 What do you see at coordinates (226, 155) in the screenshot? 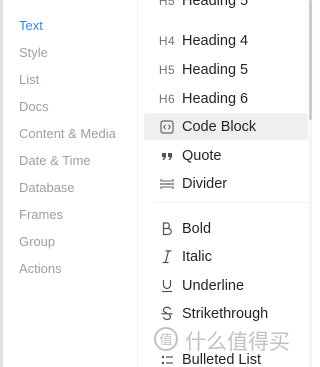
I see `menu-item-quote: Quote` at bounding box center [226, 155].